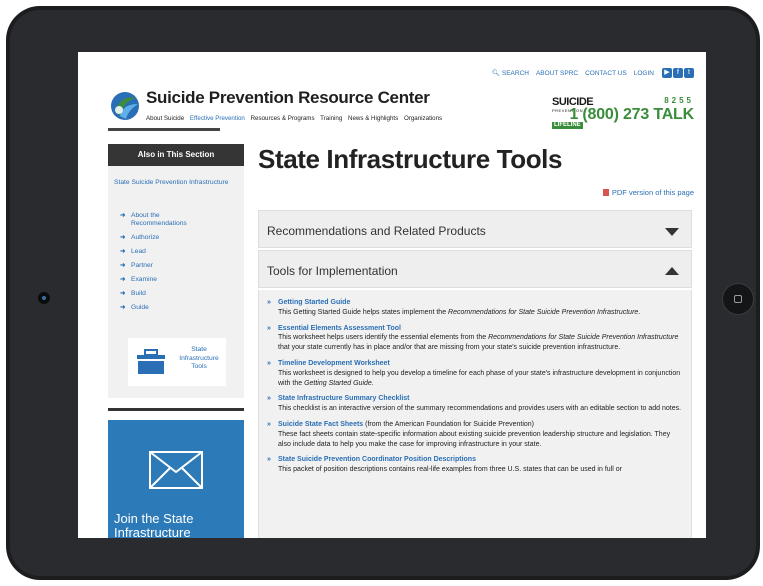 Image resolution: width=763 pixels, height=586 pixels. What do you see at coordinates (165, 238) in the screenshot?
I see `sidebar-item-authorize: ➜ Authorize` at bounding box center [165, 238].